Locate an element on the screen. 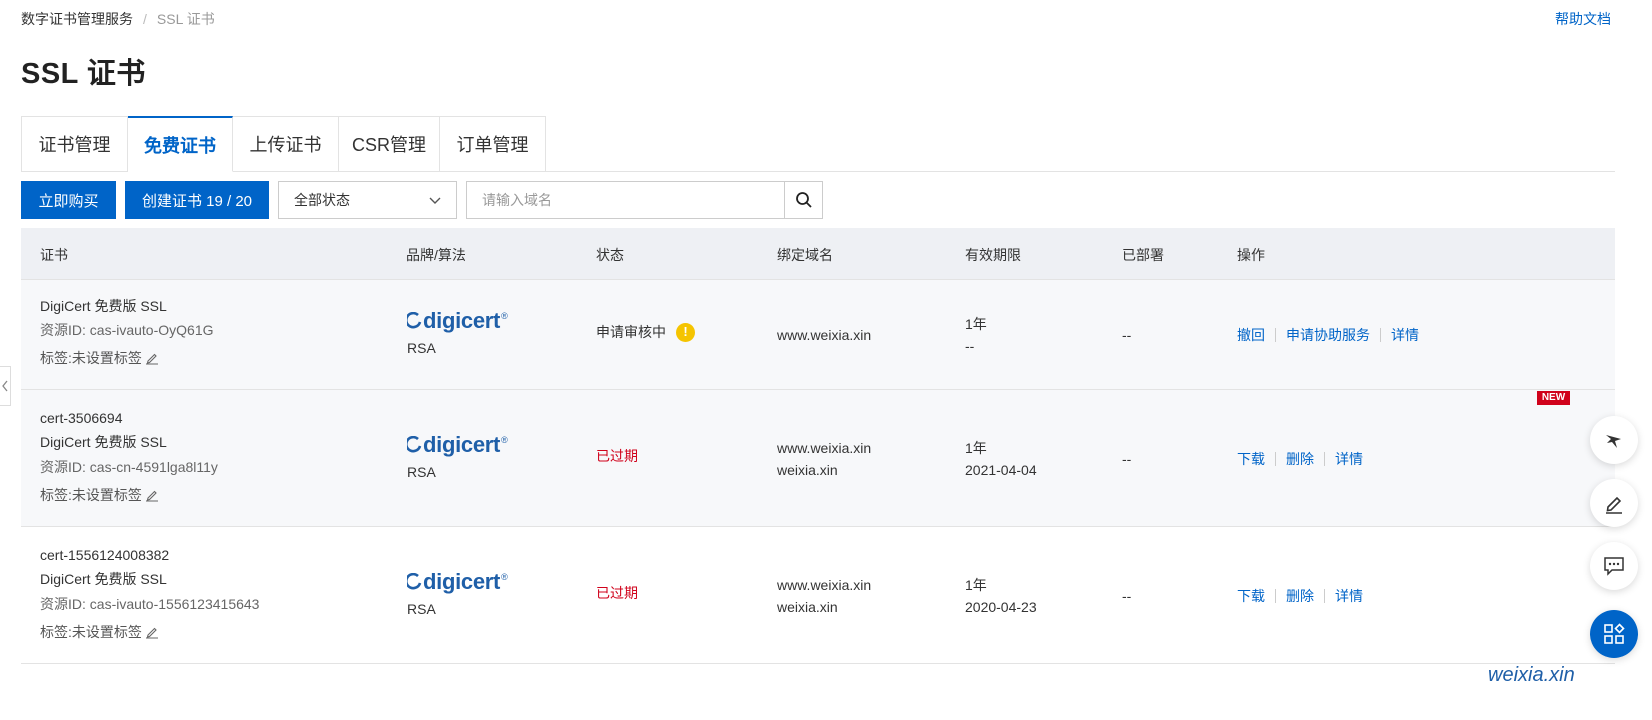  breadcrumb-parent: 数字证书管理服务 is located at coordinates (77, 19).